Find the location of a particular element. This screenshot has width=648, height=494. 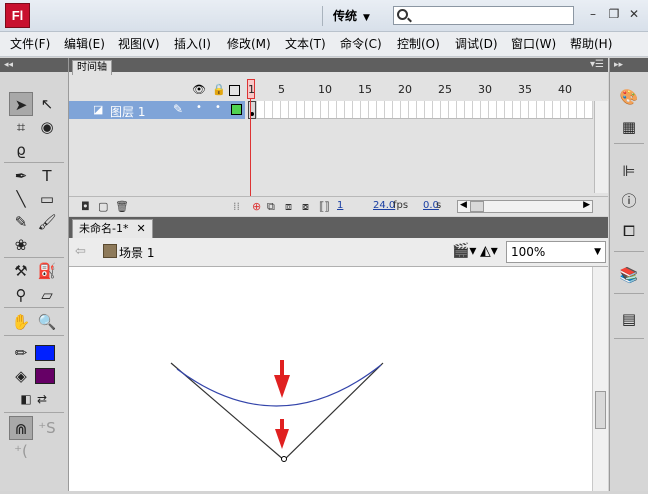

menu-help: 帮助(H) is located at coordinates (591, 44).